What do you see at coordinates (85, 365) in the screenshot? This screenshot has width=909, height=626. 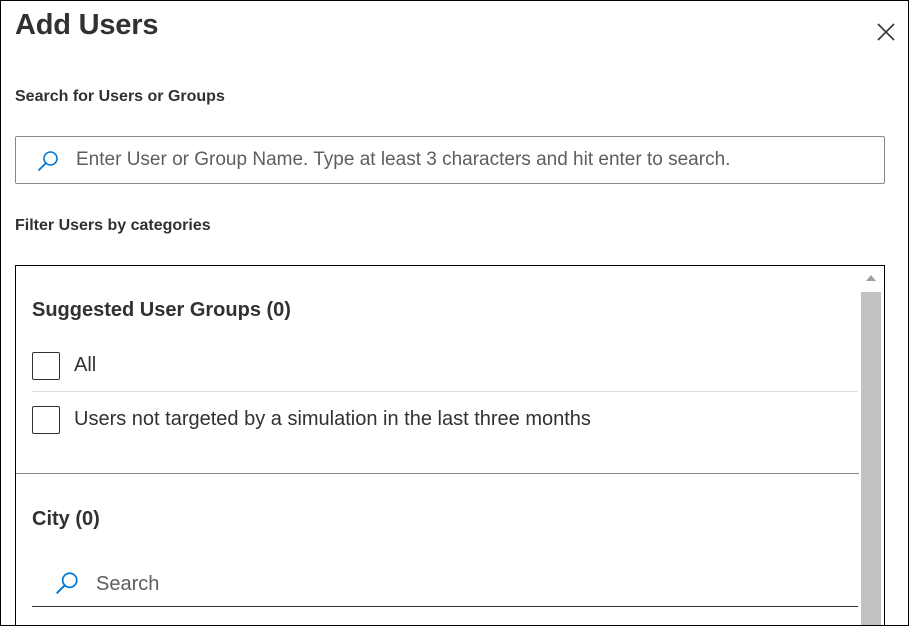 I see `option-all-label: All` at bounding box center [85, 365].